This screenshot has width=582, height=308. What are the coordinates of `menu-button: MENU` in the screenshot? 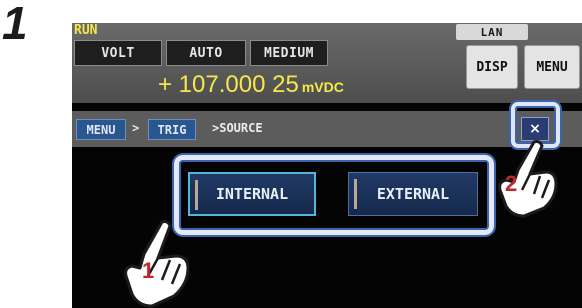 It's located at (552, 67).